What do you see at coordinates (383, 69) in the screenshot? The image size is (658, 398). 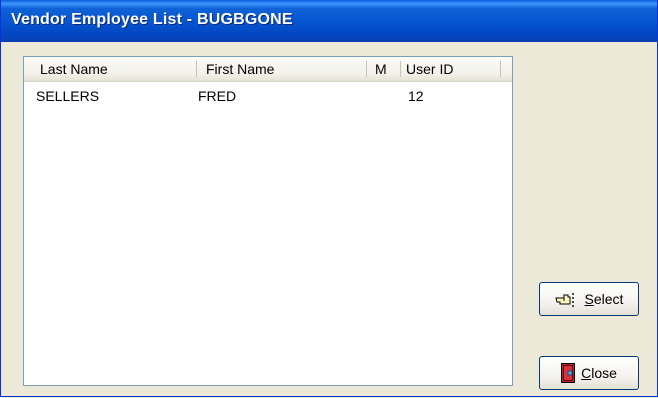 I see `column-header-middle: M` at bounding box center [383, 69].